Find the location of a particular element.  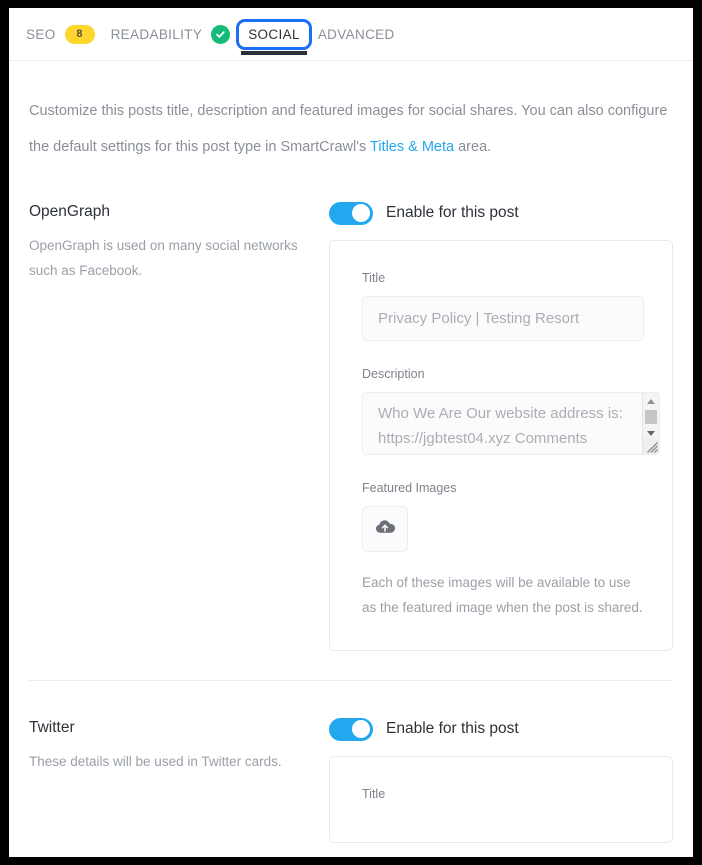

twitter-card: Title is located at coordinates (501, 799).